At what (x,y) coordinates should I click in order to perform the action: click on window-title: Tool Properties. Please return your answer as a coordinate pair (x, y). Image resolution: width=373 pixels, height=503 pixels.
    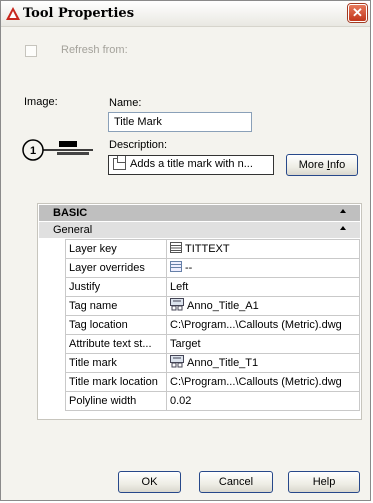
    Looking at the image, I should click on (79, 13).